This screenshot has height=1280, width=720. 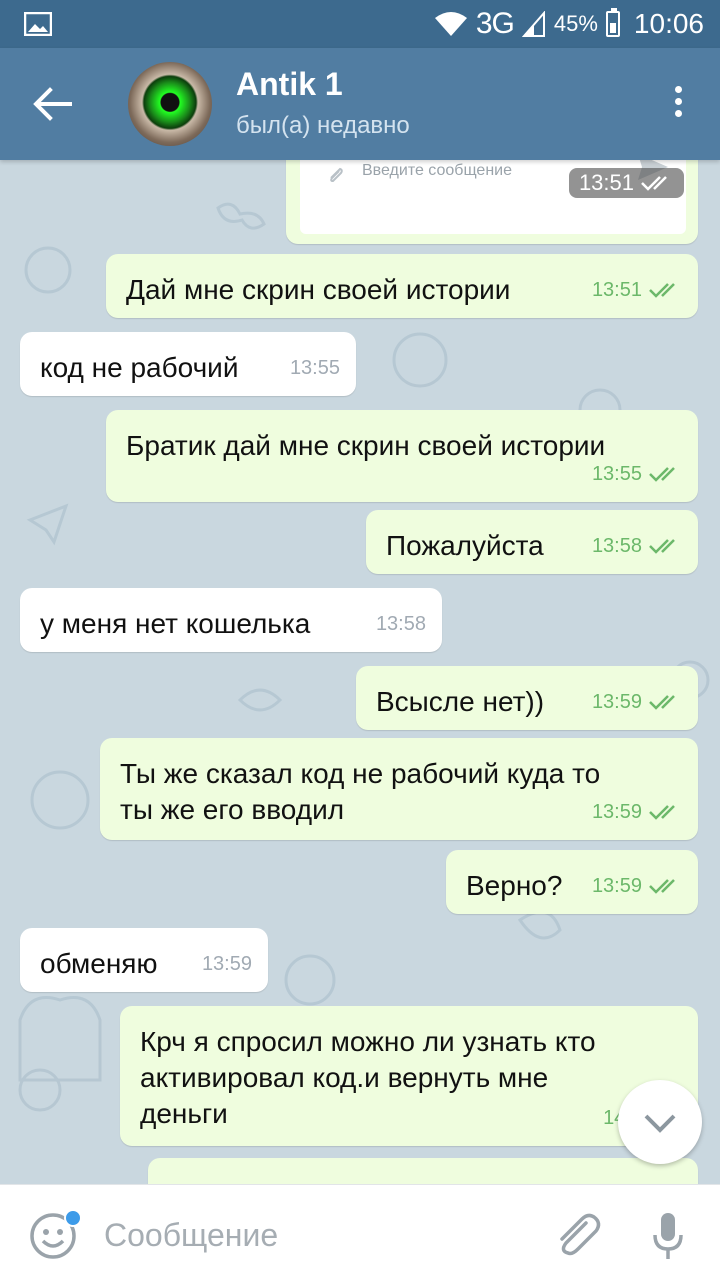 What do you see at coordinates (38, 24) in the screenshot?
I see `gallery-notification-icon` at bounding box center [38, 24].